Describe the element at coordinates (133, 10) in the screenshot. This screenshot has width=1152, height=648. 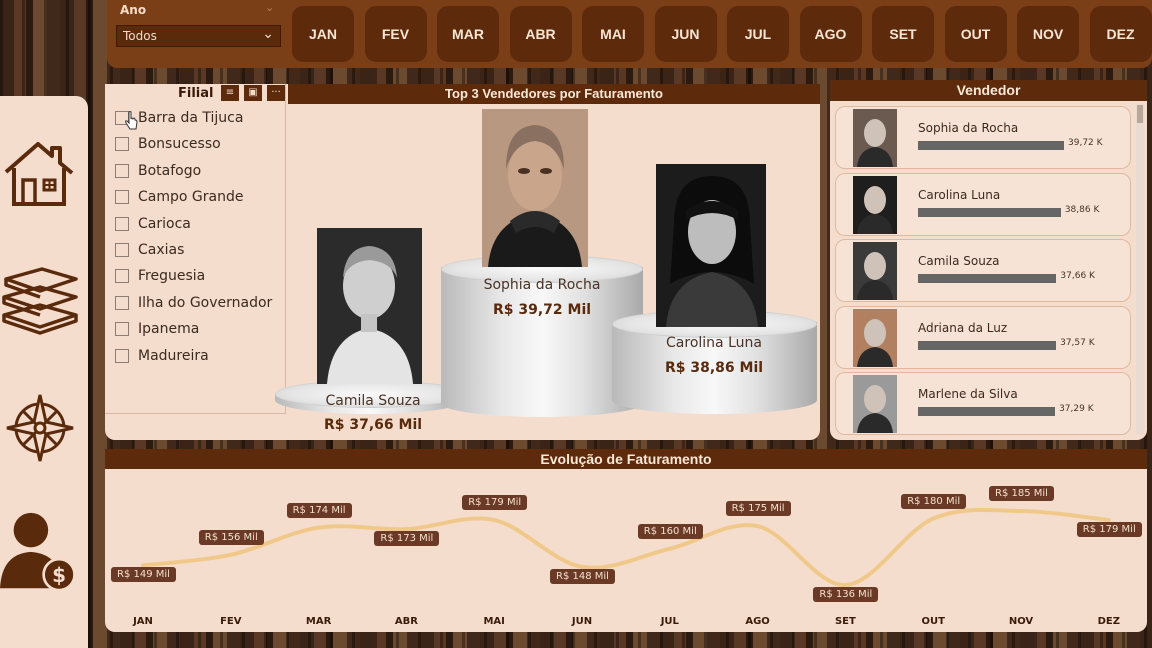
I see `ano-label: Ano` at that location.